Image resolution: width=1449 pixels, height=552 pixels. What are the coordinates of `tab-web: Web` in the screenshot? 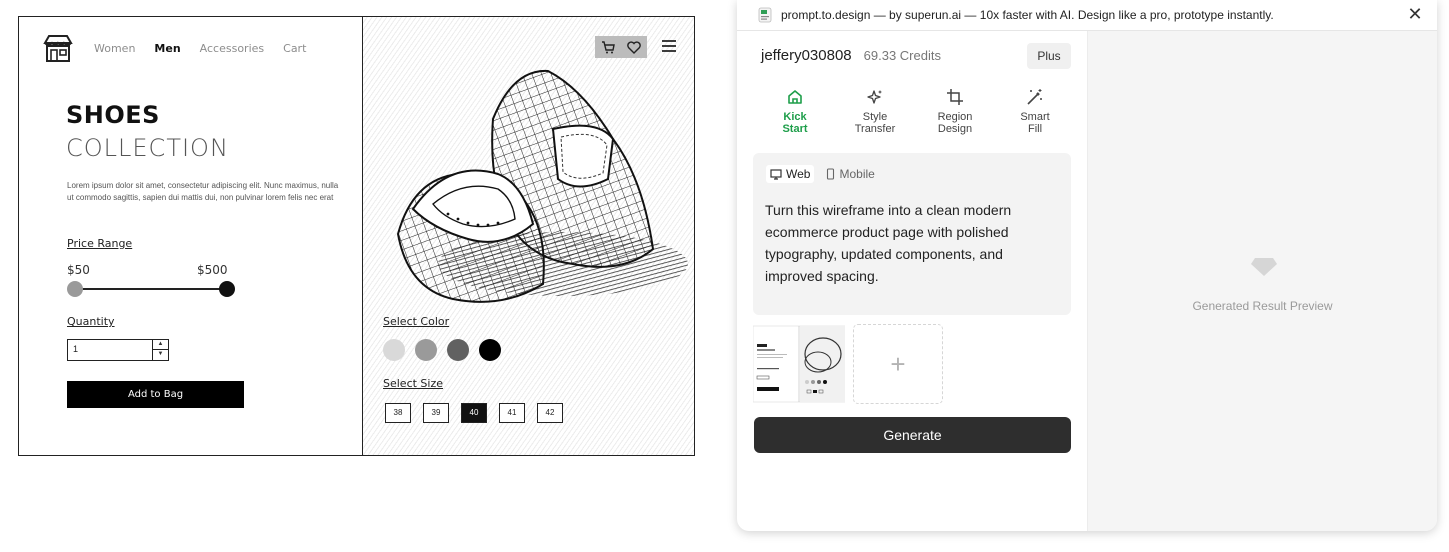 It's located at (790, 174).